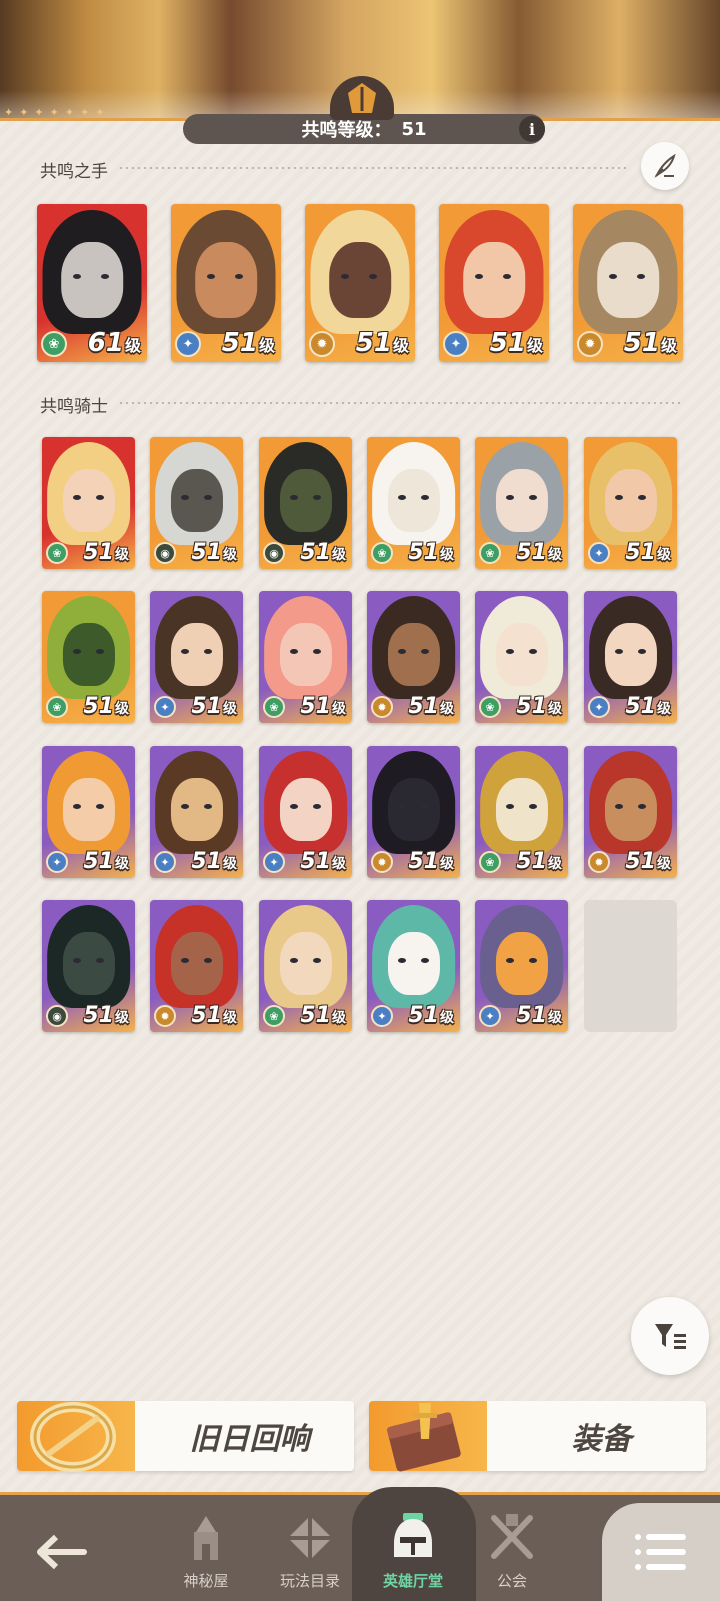  Describe the element at coordinates (206, 1546) in the screenshot. I see `nav-mystic-house: 神秘屋` at that location.